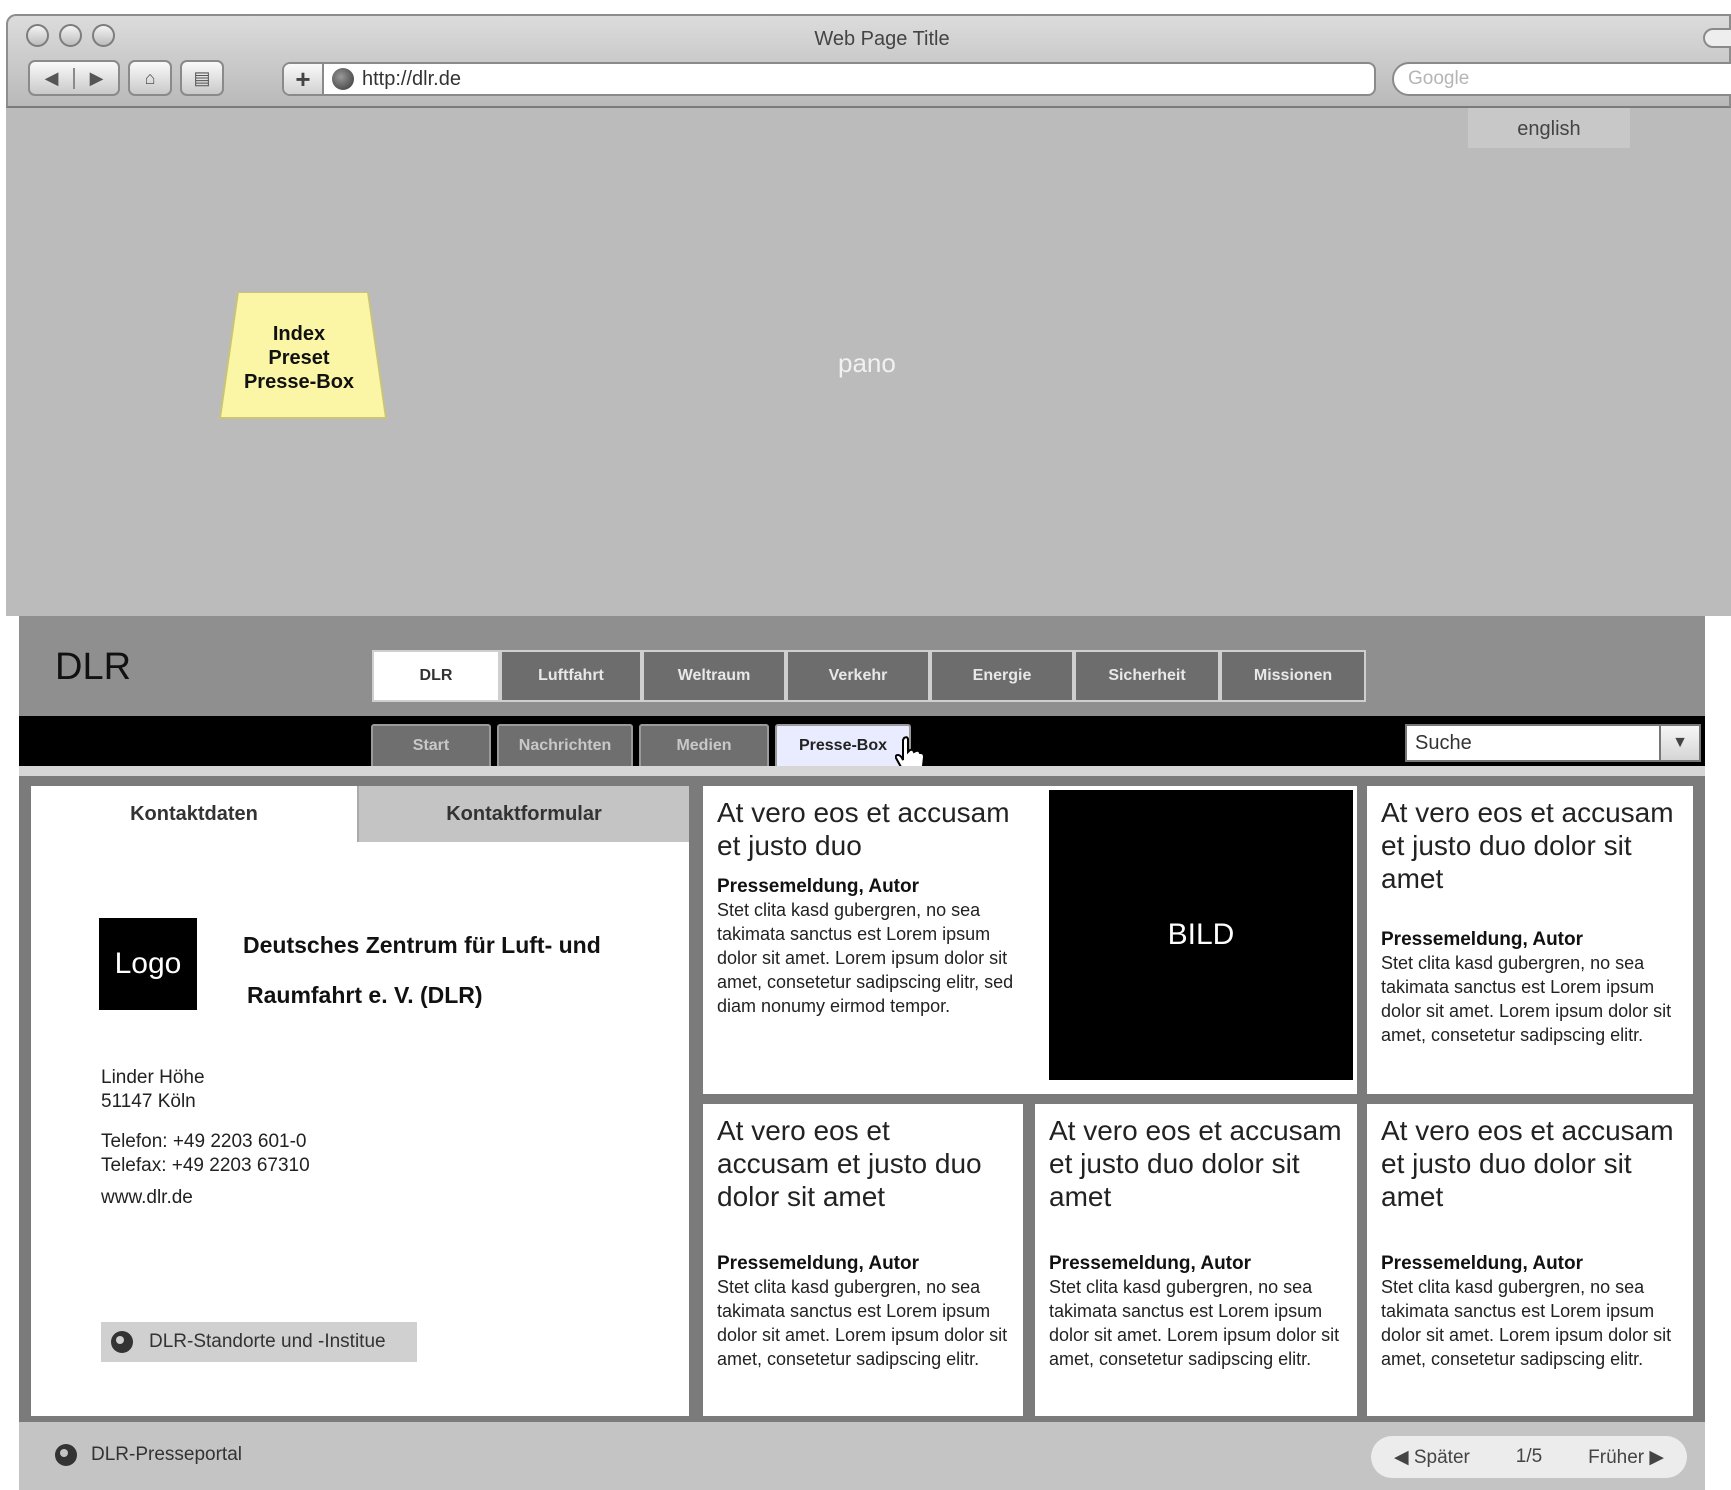 This screenshot has height=1490, width=1731. What do you see at coordinates (1553, 743) in the screenshot?
I see `site-search-select: Suche ▼` at bounding box center [1553, 743].